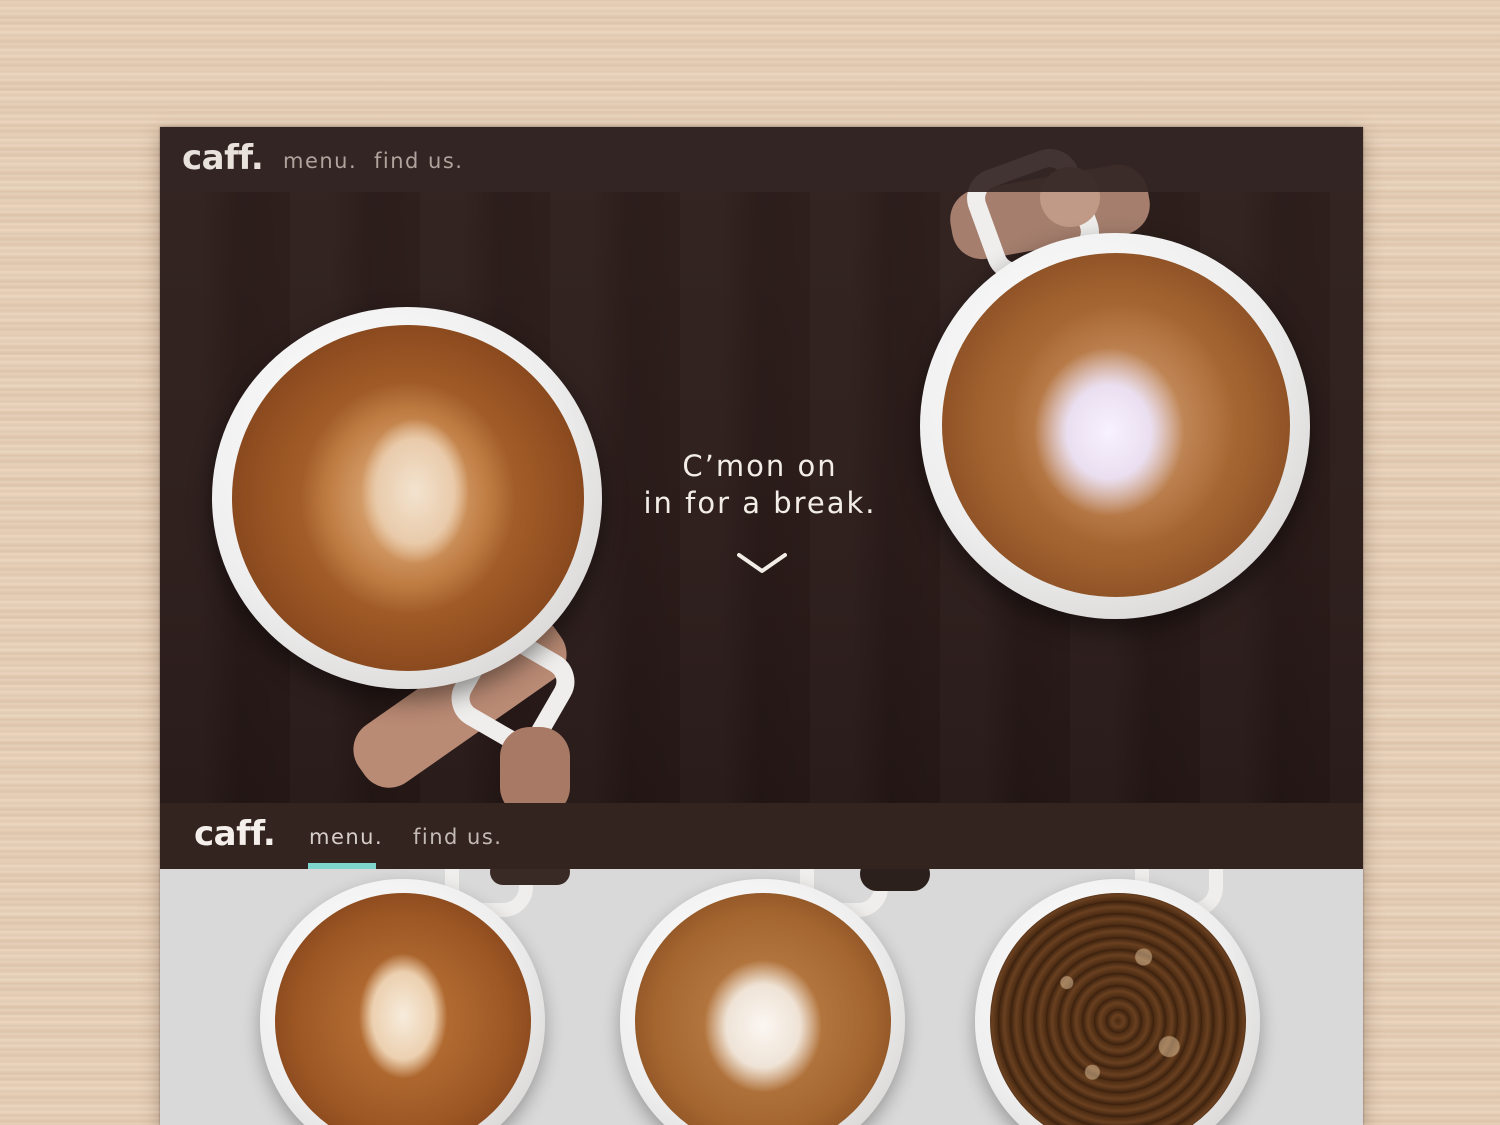  I want to click on latte-art-left, so click(408, 498).